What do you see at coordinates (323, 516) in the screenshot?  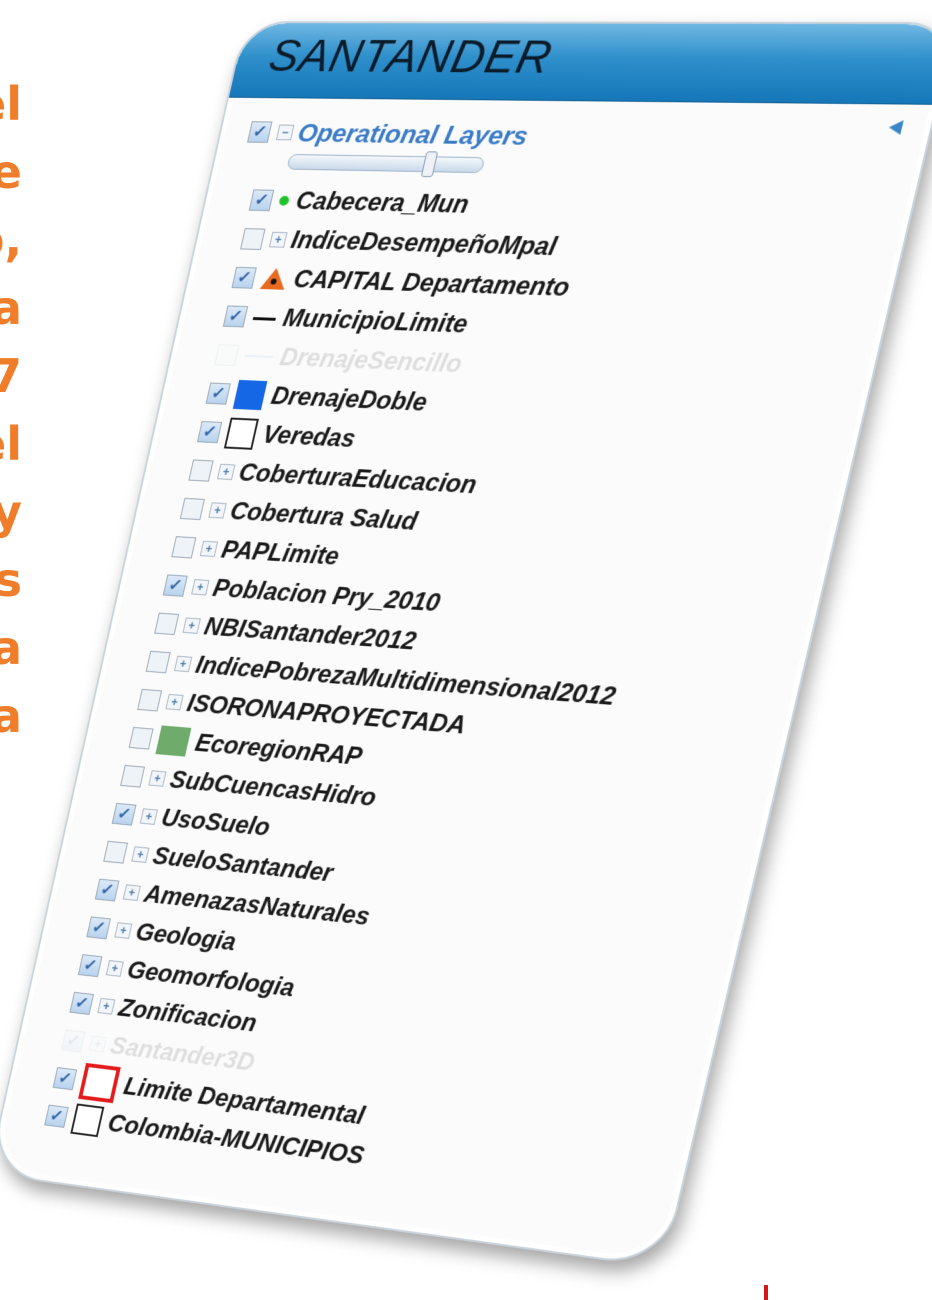 I see `layer-label: Cobertura Salud` at bounding box center [323, 516].